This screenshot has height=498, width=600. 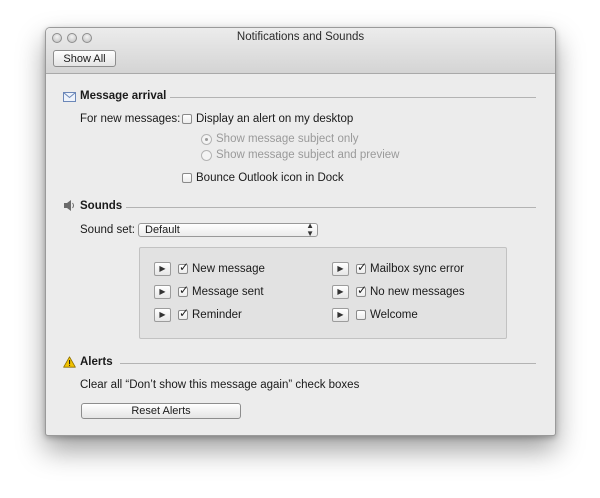 I want to click on sound-new-message-label: New message, so click(x=228, y=269).